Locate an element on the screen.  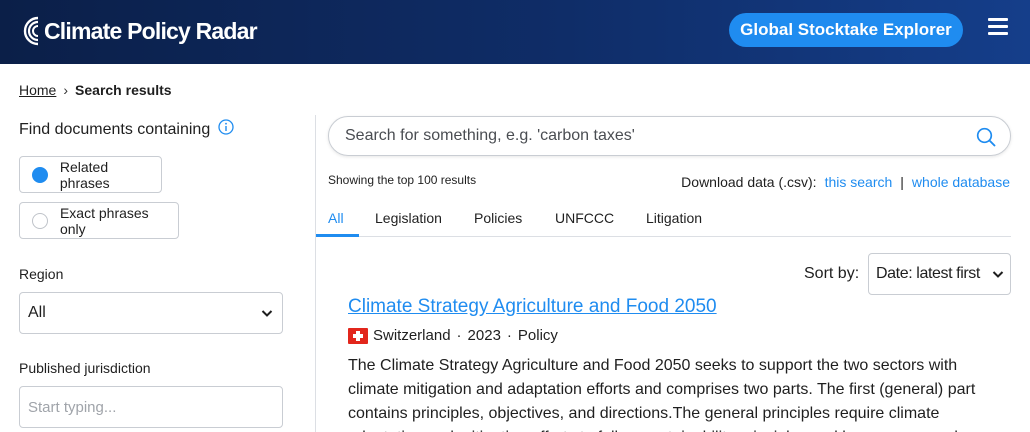
related-phrases-label: Related phrases is located at coordinates (84, 174).